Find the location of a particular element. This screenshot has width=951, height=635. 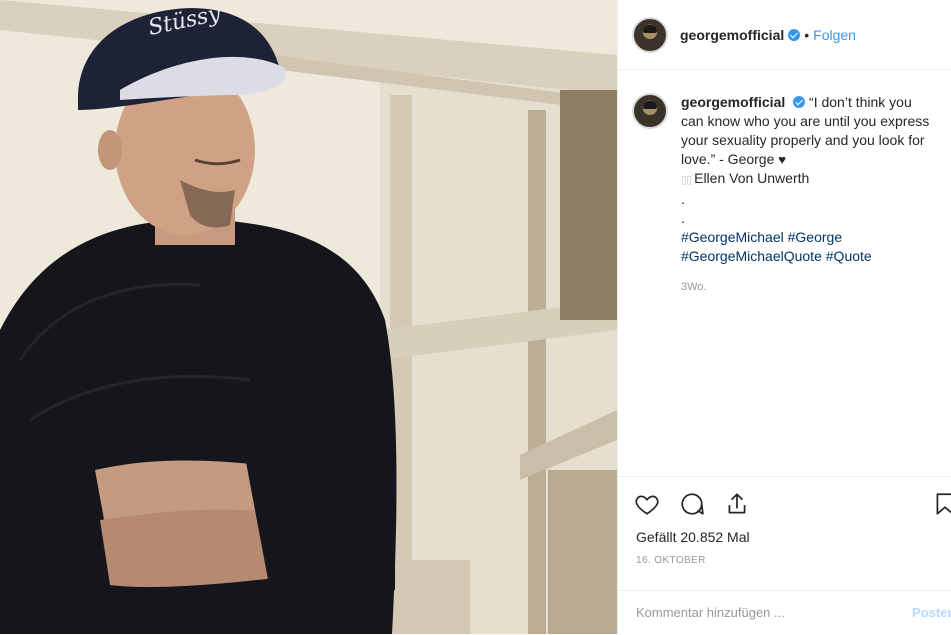

comment-icon is located at coordinates (692, 504).